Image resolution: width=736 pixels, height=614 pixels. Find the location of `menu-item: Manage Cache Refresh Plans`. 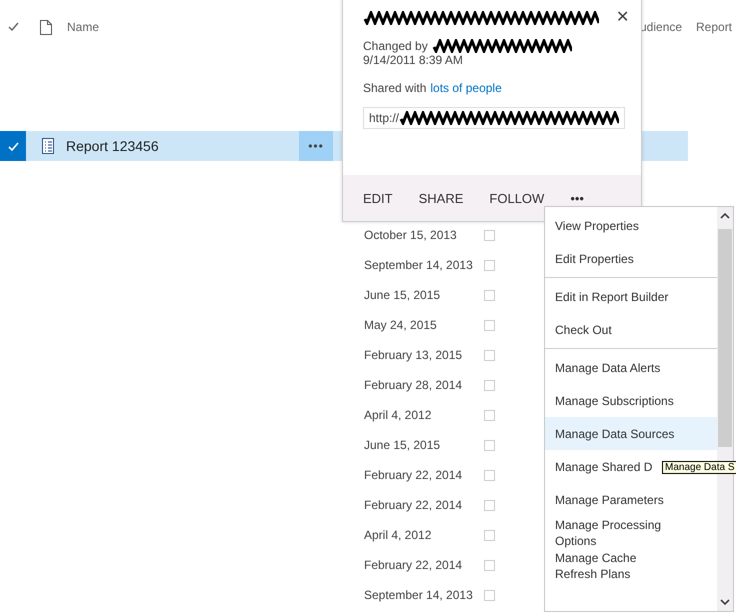

menu-item: Manage Cache Refresh Plans is located at coordinates (616, 566).